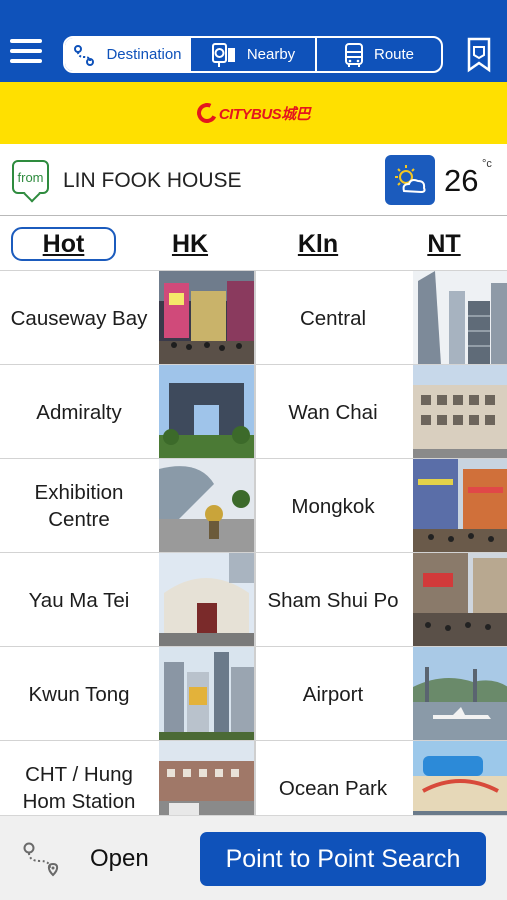  What do you see at coordinates (479, 55) in the screenshot?
I see `bookmark-icon` at bounding box center [479, 55].